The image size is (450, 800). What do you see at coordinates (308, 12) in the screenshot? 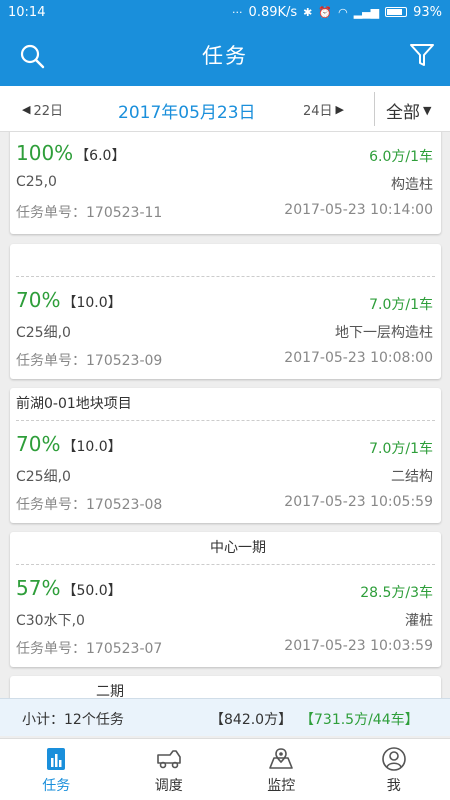
I see `bluetooth-icon: ✱` at bounding box center [308, 12].